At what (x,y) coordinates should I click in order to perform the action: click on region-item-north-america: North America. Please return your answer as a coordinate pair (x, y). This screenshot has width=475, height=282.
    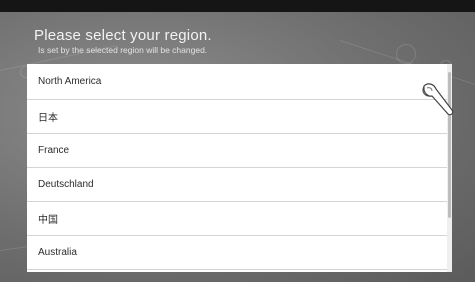
    Looking at the image, I should click on (237, 82).